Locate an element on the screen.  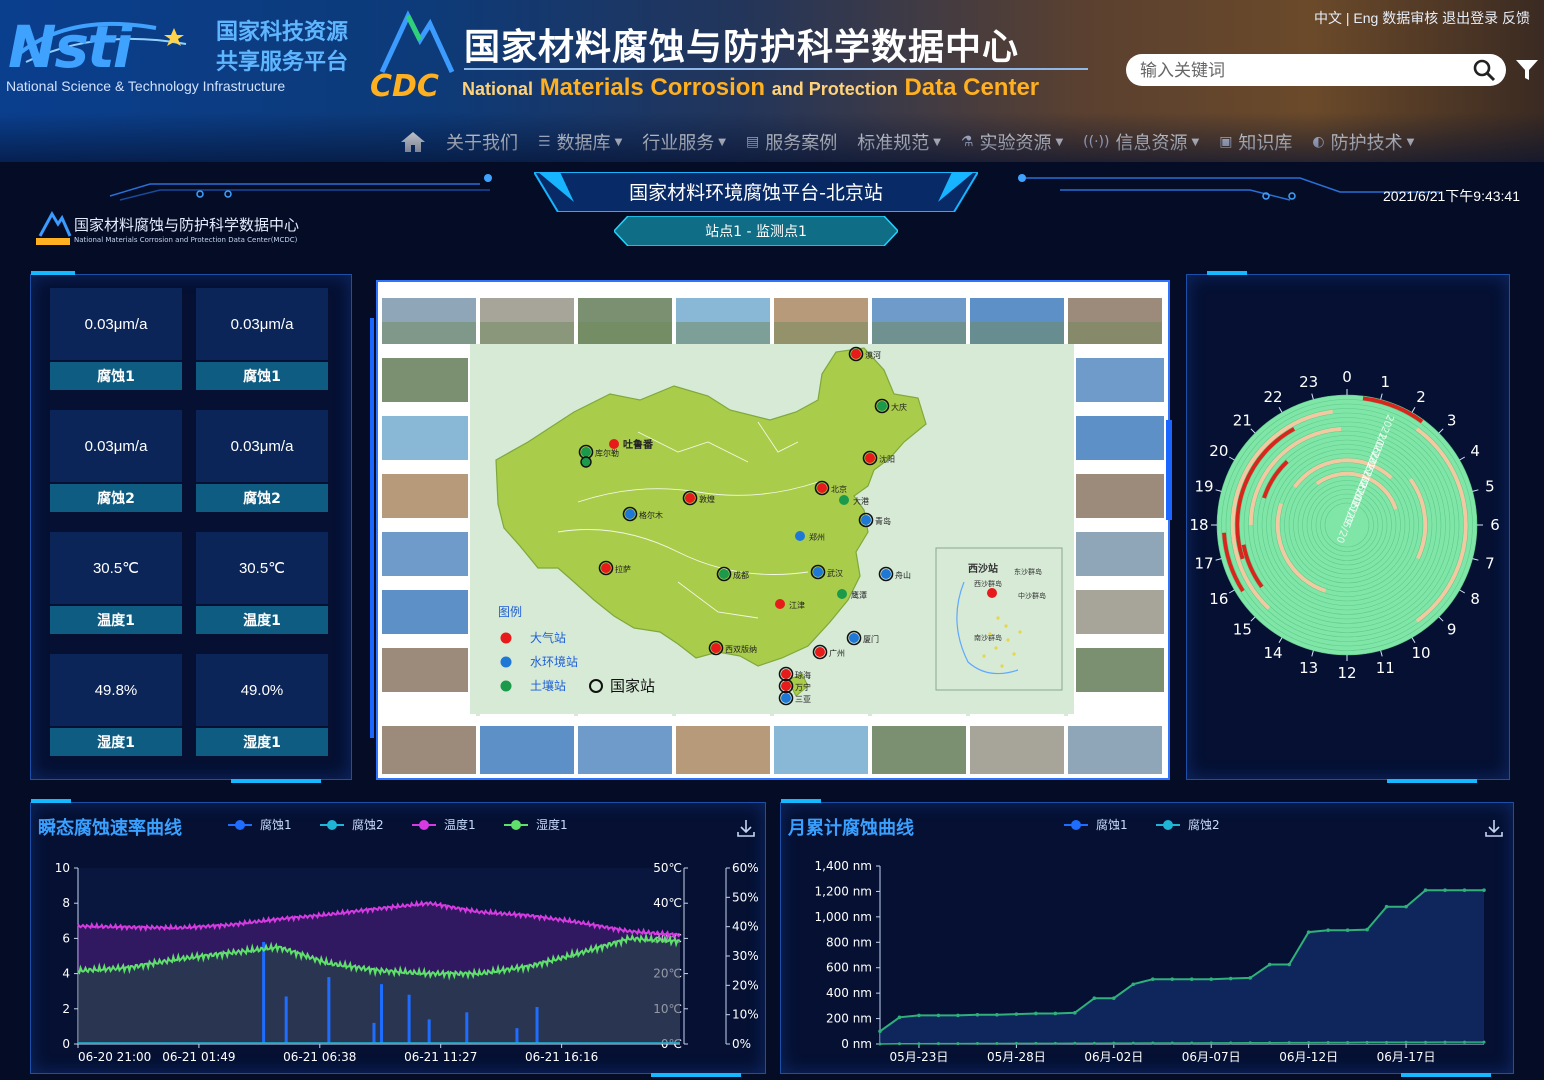
nav-item-1: ☰ 数据库 ▼ is located at coordinates (580, 142).